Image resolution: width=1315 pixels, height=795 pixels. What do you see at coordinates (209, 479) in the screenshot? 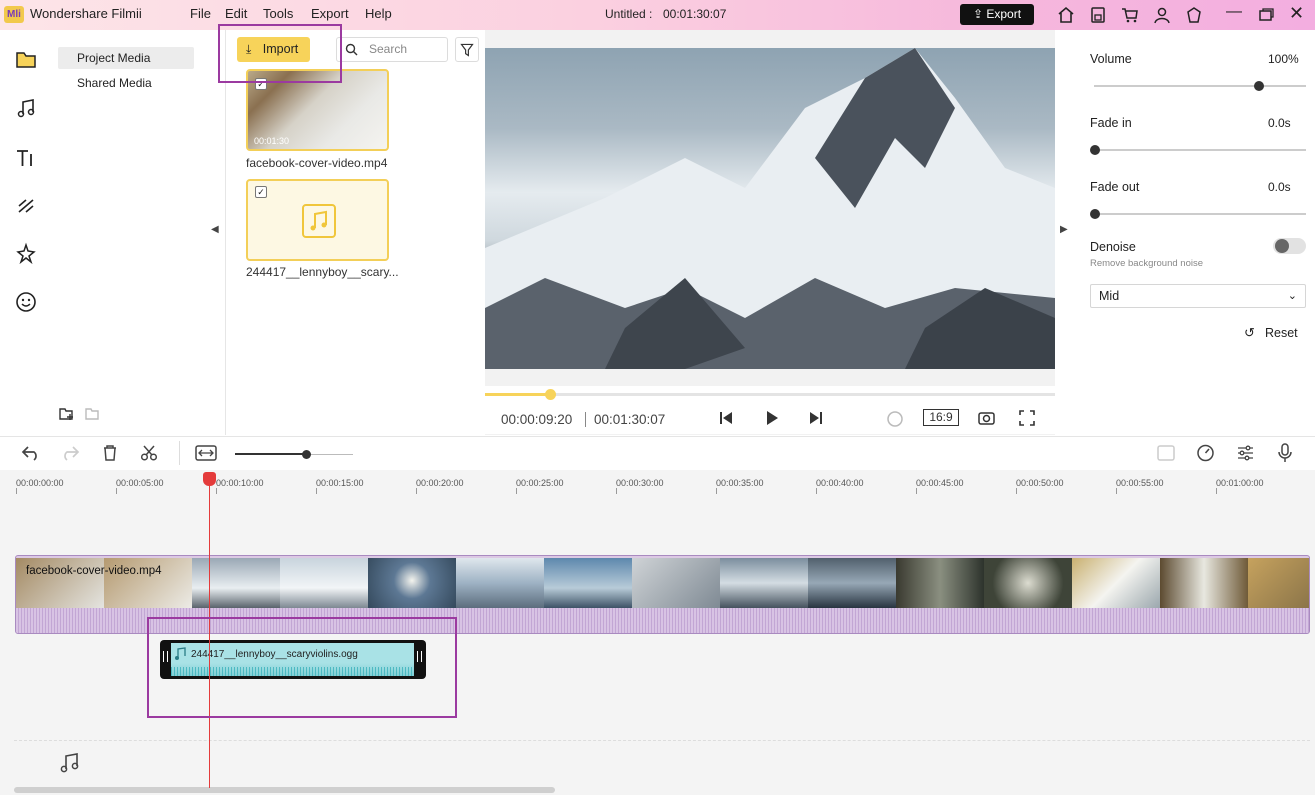
I see `playhead-handle` at bounding box center [209, 479].